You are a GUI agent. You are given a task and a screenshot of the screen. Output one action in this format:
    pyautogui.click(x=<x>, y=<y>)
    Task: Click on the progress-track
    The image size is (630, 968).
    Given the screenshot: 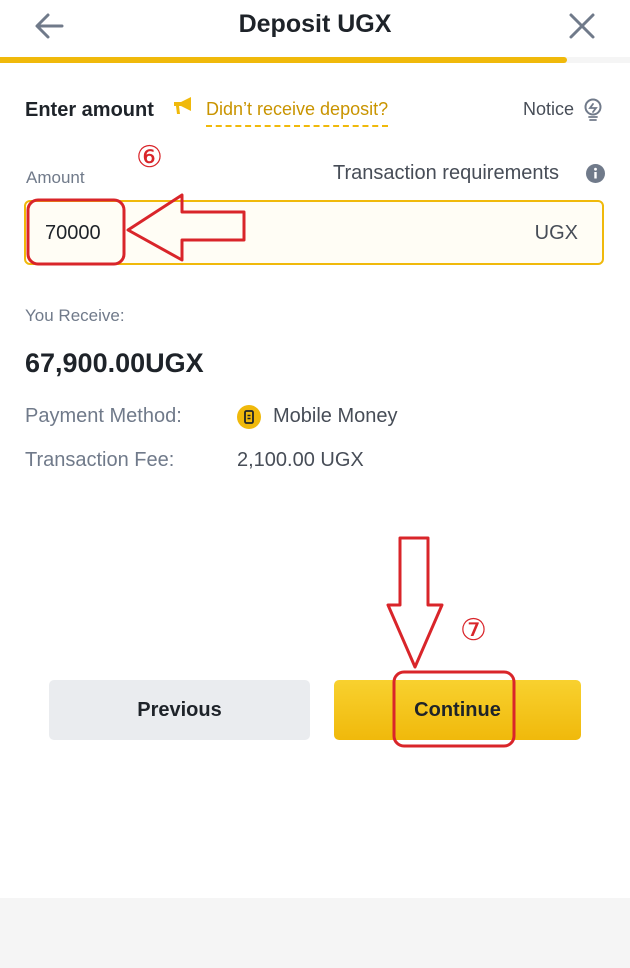 What is the action you would take?
    pyautogui.click(x=315, y=60)
    